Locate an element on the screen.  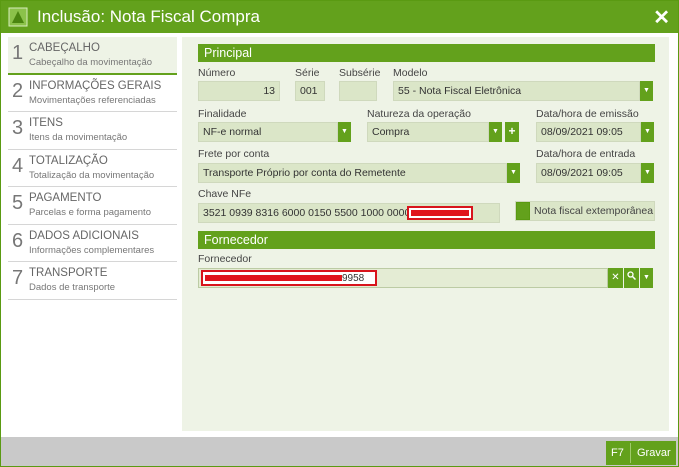
chave-value: 3521 0939 8316 6000 0150 5500 1000 0000 is located at coordinates (307, 213).